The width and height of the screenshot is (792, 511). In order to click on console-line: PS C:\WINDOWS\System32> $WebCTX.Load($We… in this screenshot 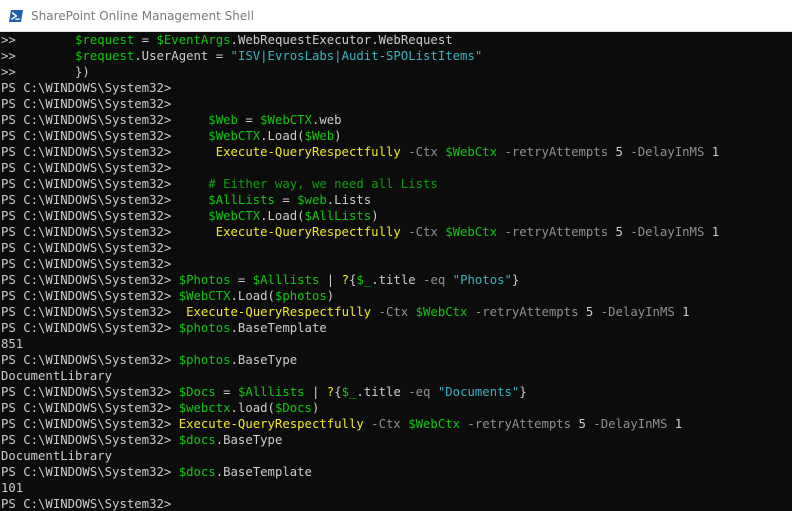, I will do `click(396, 136)`.